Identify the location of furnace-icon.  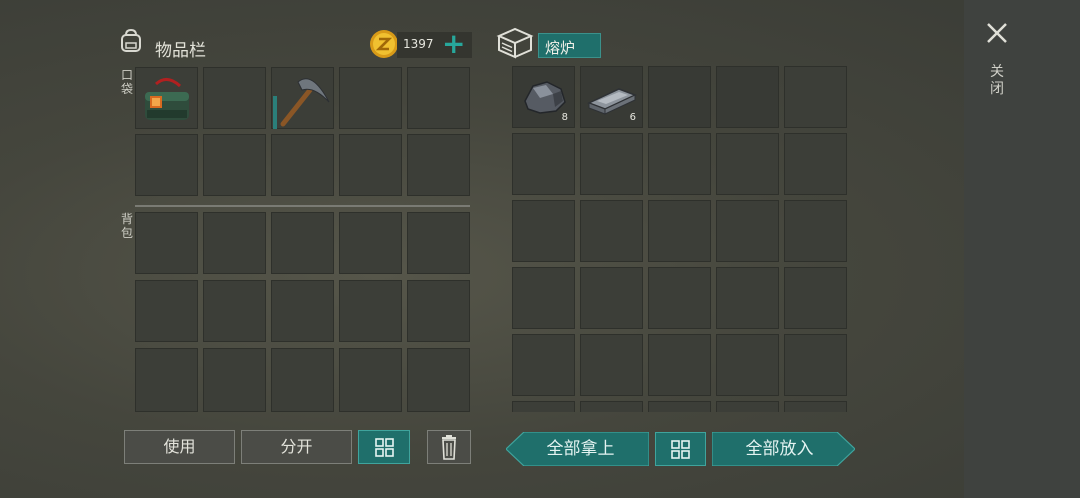
(515, 45).